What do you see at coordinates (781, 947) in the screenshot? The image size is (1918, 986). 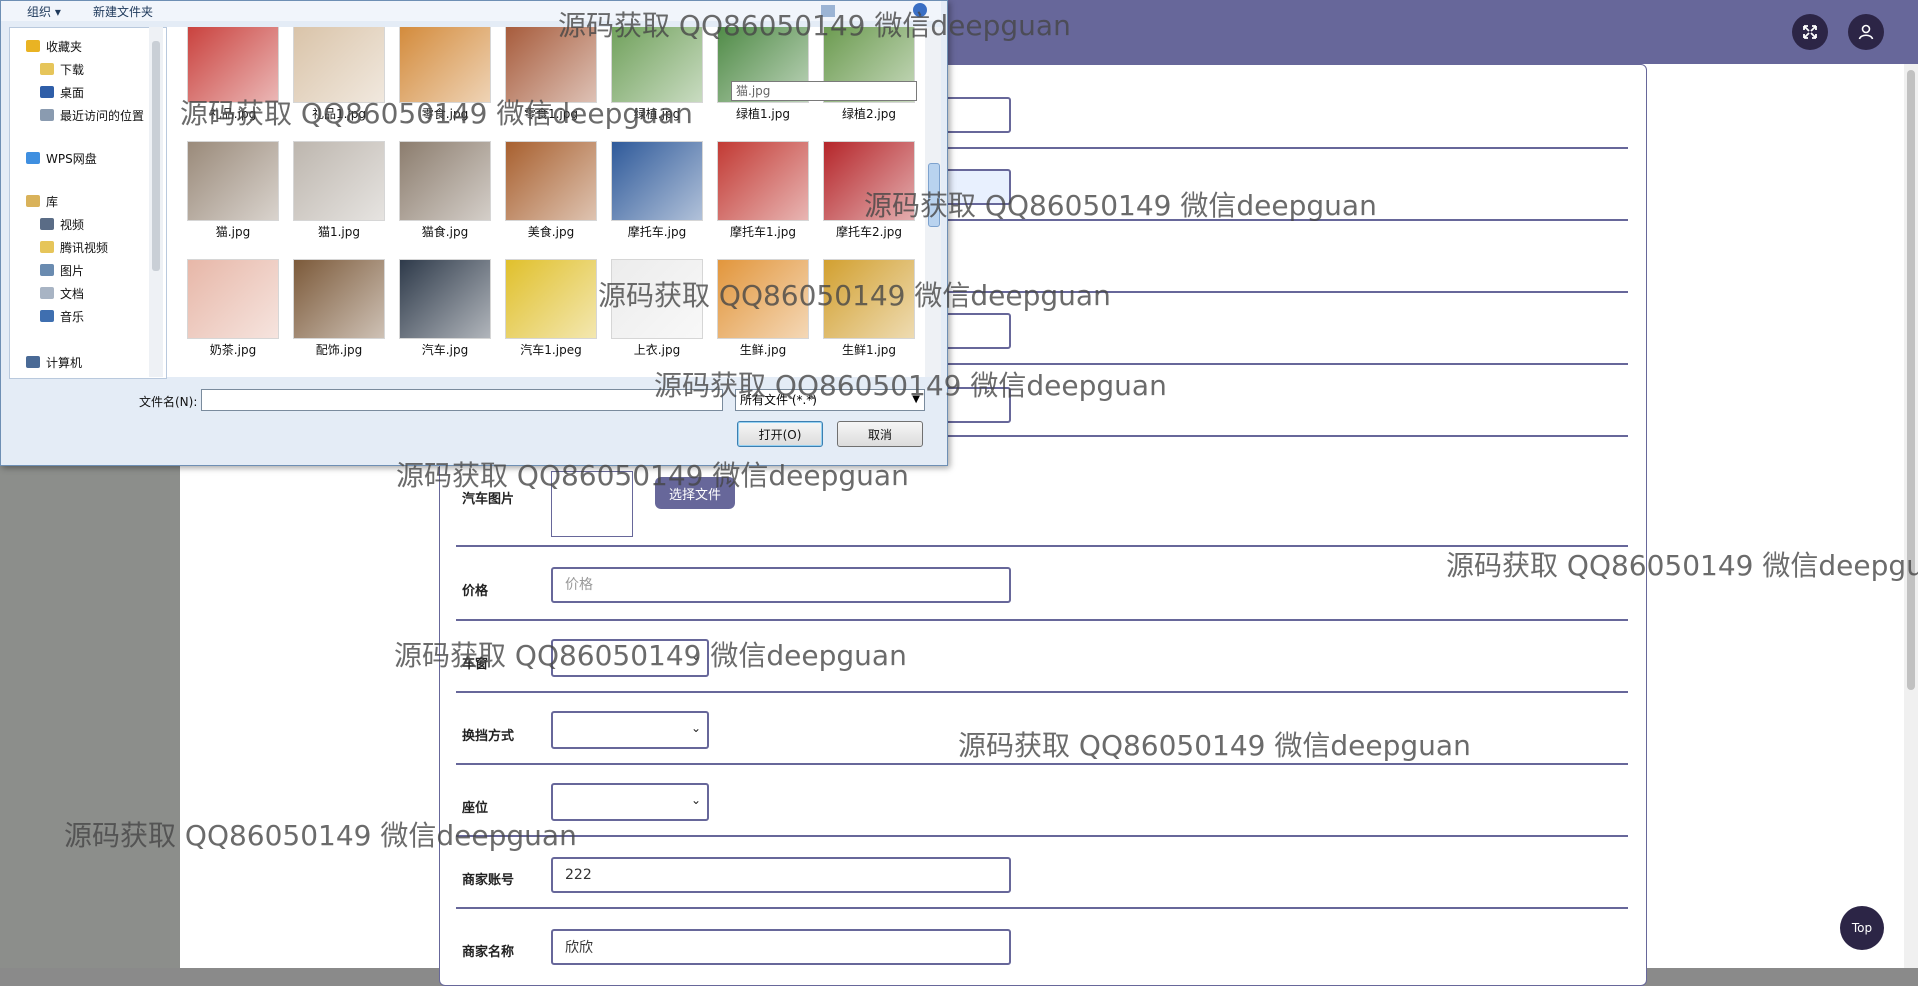 I see `merchant-name-input` at bounding box center [781, 947].